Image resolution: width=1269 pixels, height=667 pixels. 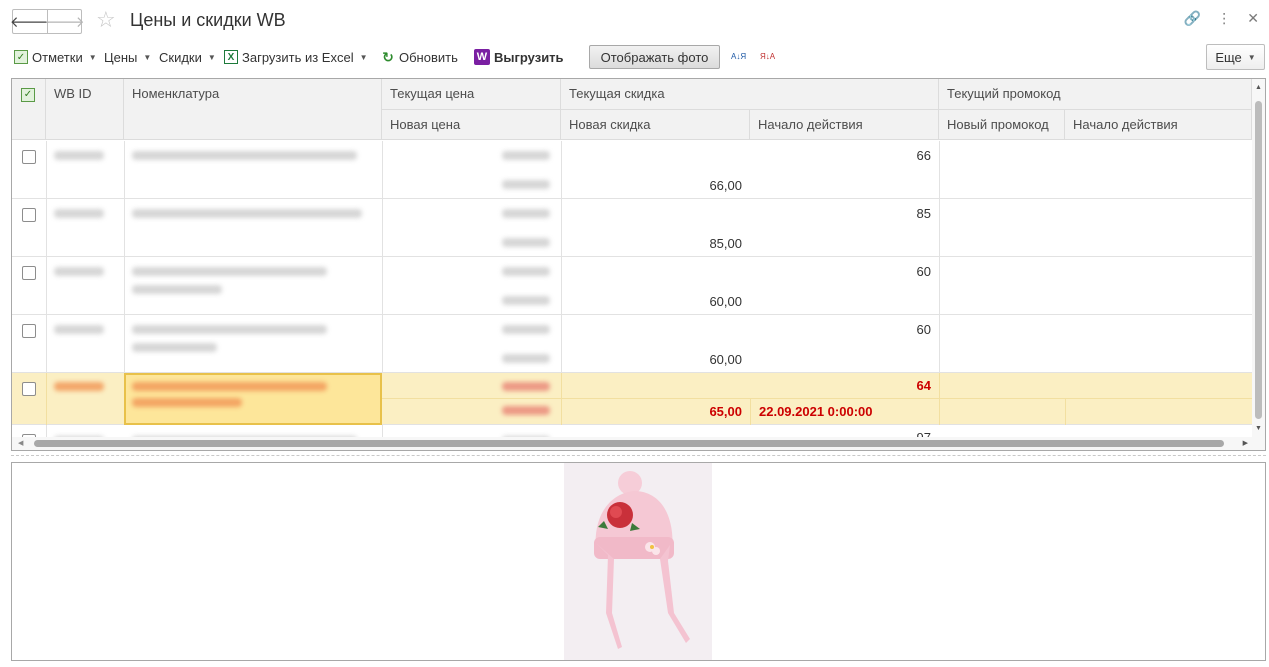 I want to click on discounts-menu: Скидки ▼, so click(x=187, y=57).